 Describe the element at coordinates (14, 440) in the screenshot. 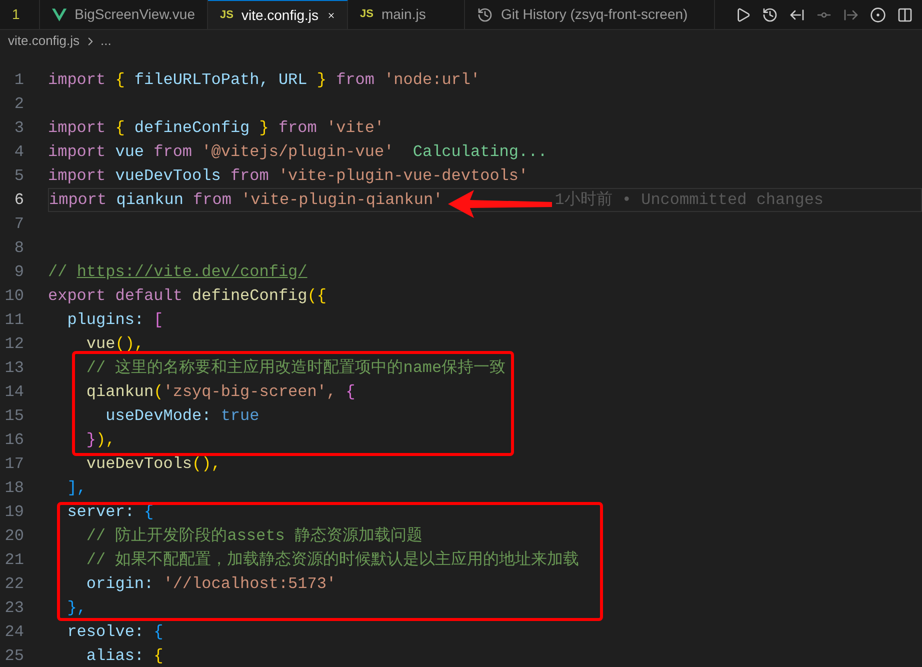

I see `line-number: 16` at that location.